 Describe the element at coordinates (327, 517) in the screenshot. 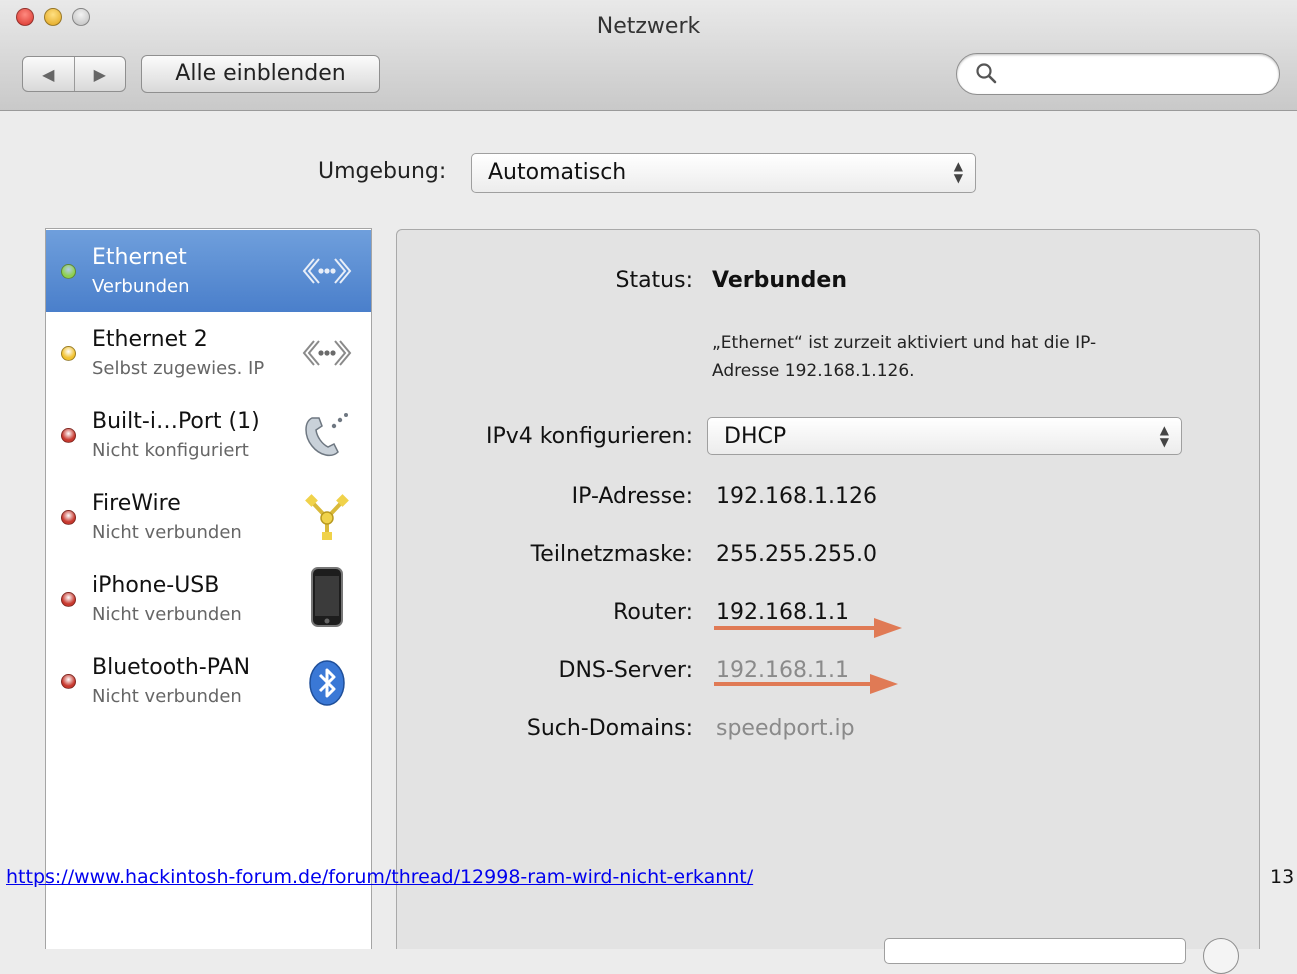

I see `firewire-icon` at that location.